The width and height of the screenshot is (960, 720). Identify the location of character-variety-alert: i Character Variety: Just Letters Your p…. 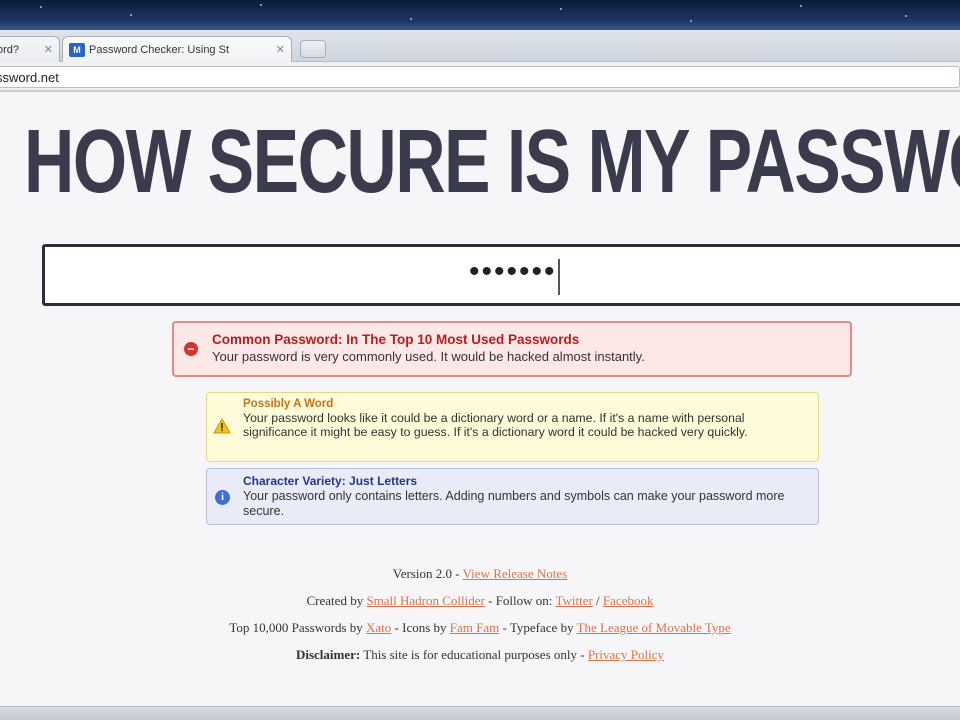
(512, 496).